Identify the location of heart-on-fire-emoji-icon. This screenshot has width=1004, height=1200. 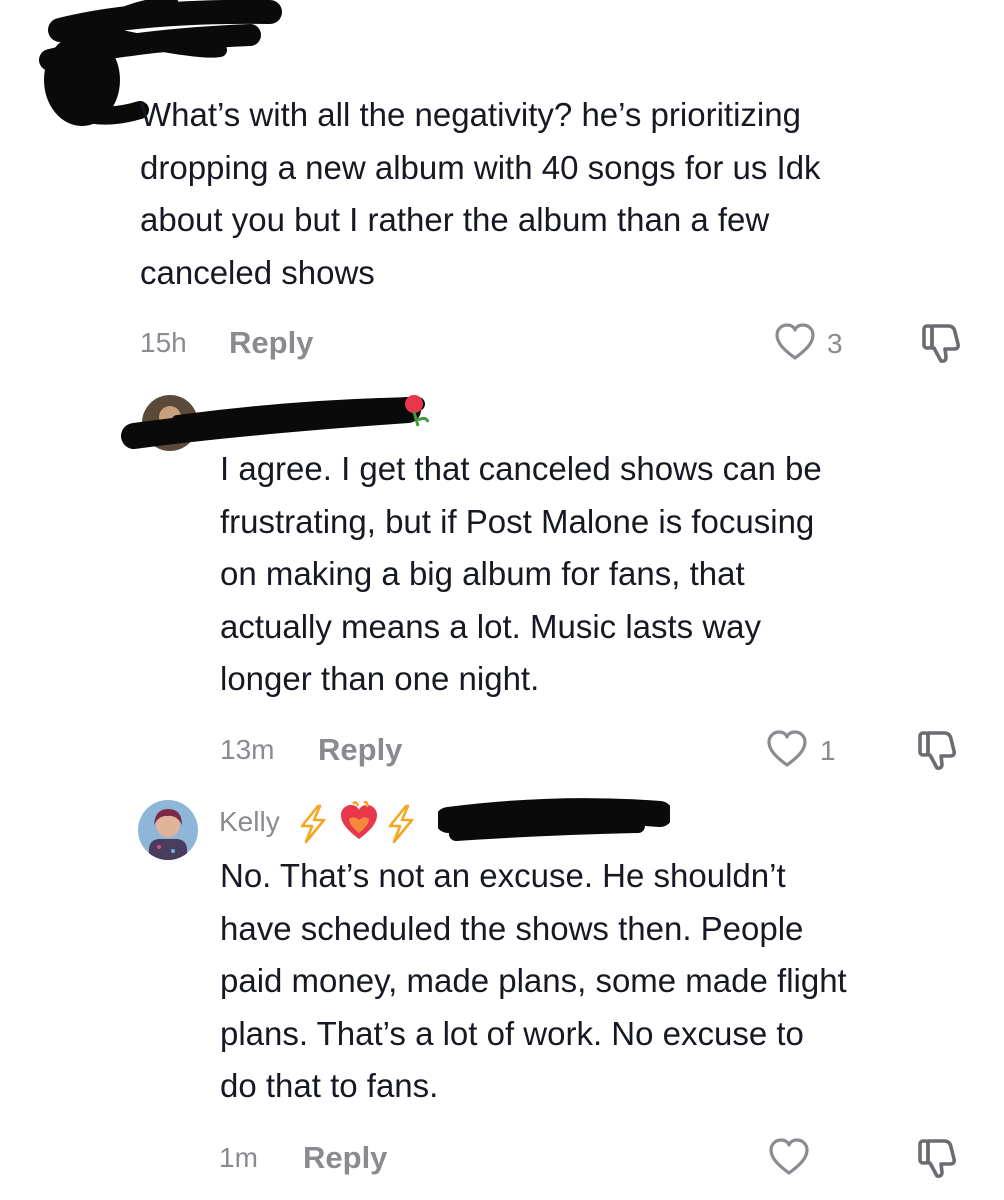
(359, 819).